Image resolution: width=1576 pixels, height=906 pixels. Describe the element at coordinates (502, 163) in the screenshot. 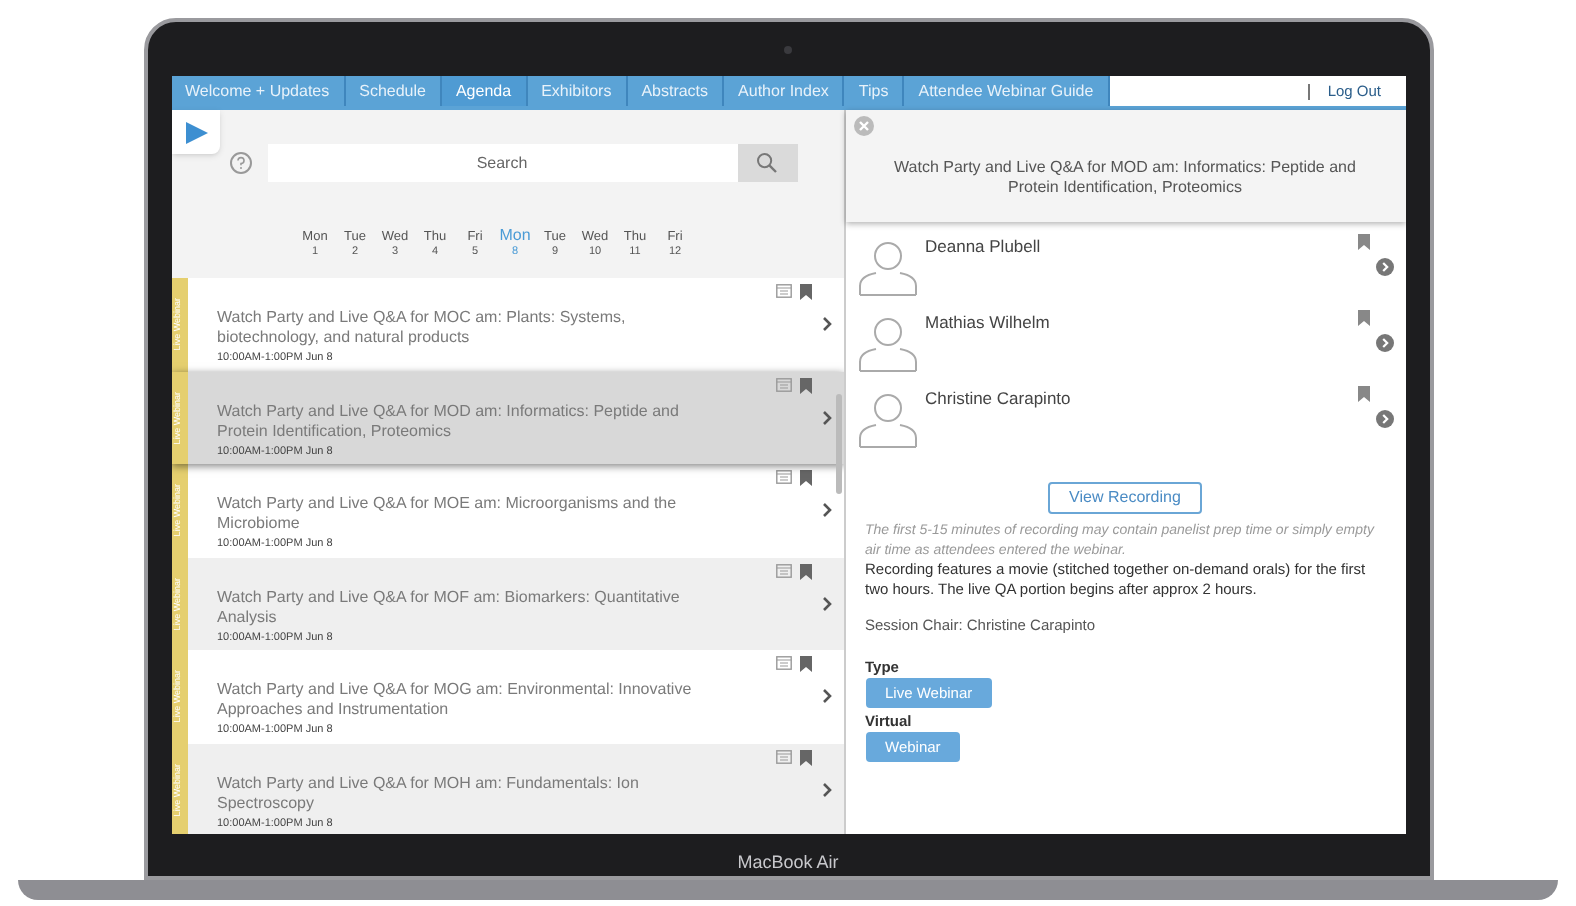

I see `search-field: Search` at that location.